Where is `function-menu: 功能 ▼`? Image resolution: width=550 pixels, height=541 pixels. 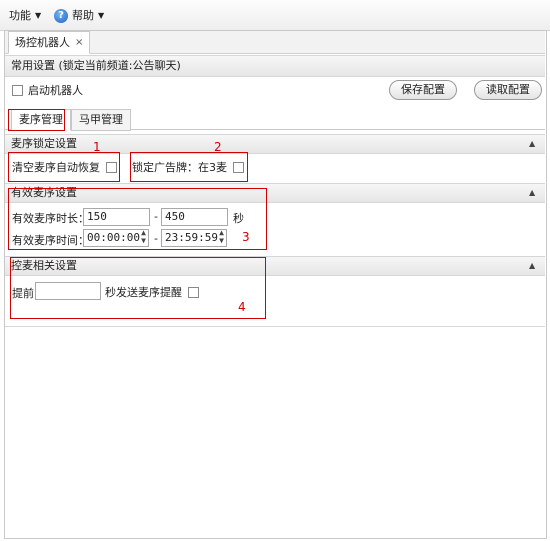 function-menu: 功能 ▼ is located at coordinates (25, 16).